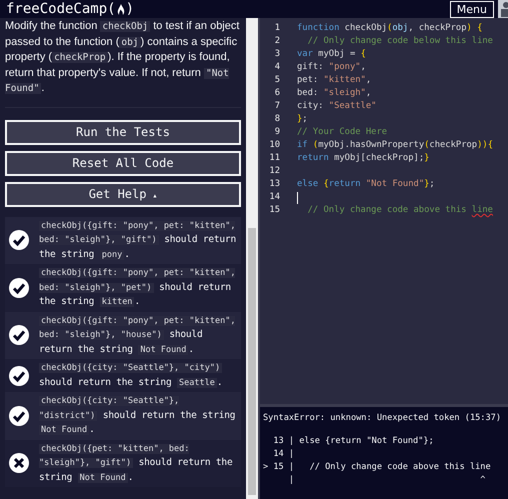  What do you see at coordinates (472, 9) in the screenshot?
I see `menu-button: Menu` at bounding box center [472, 9].